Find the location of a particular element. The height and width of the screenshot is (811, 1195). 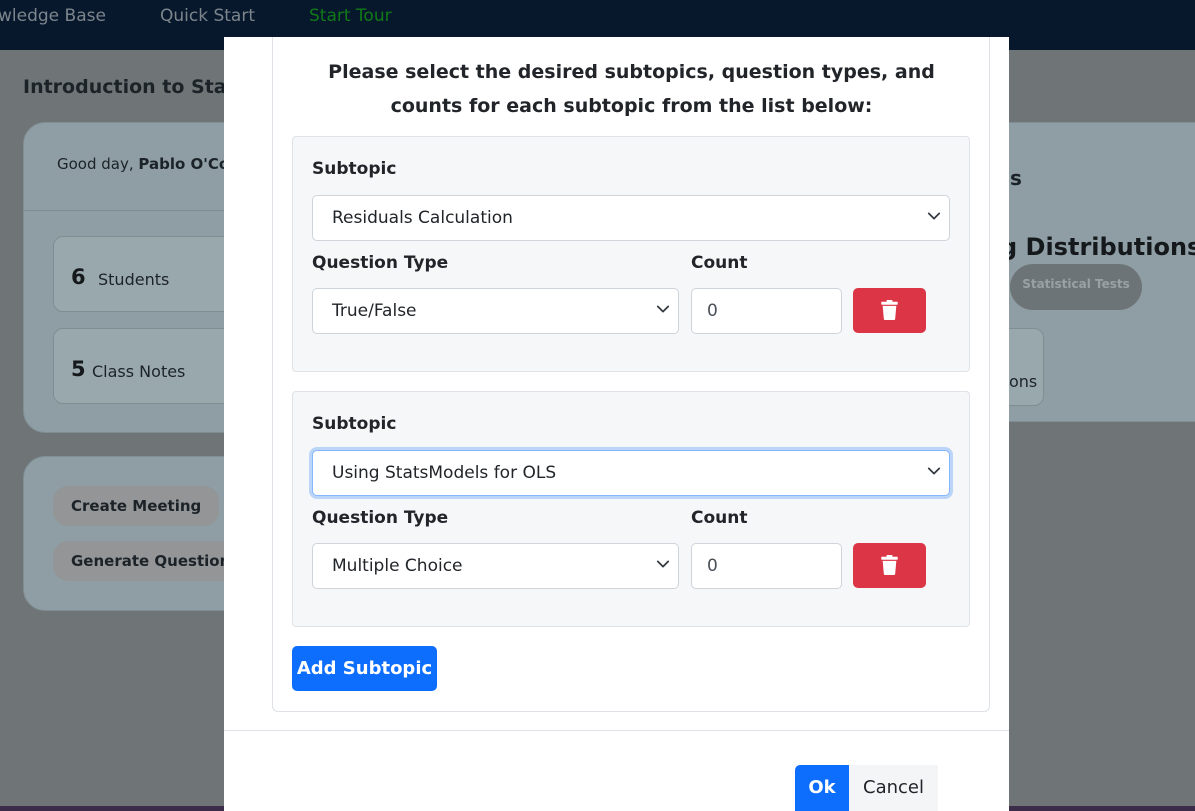

add-subtopic-button: Add Subtopic is located at coordinates (364, 668).